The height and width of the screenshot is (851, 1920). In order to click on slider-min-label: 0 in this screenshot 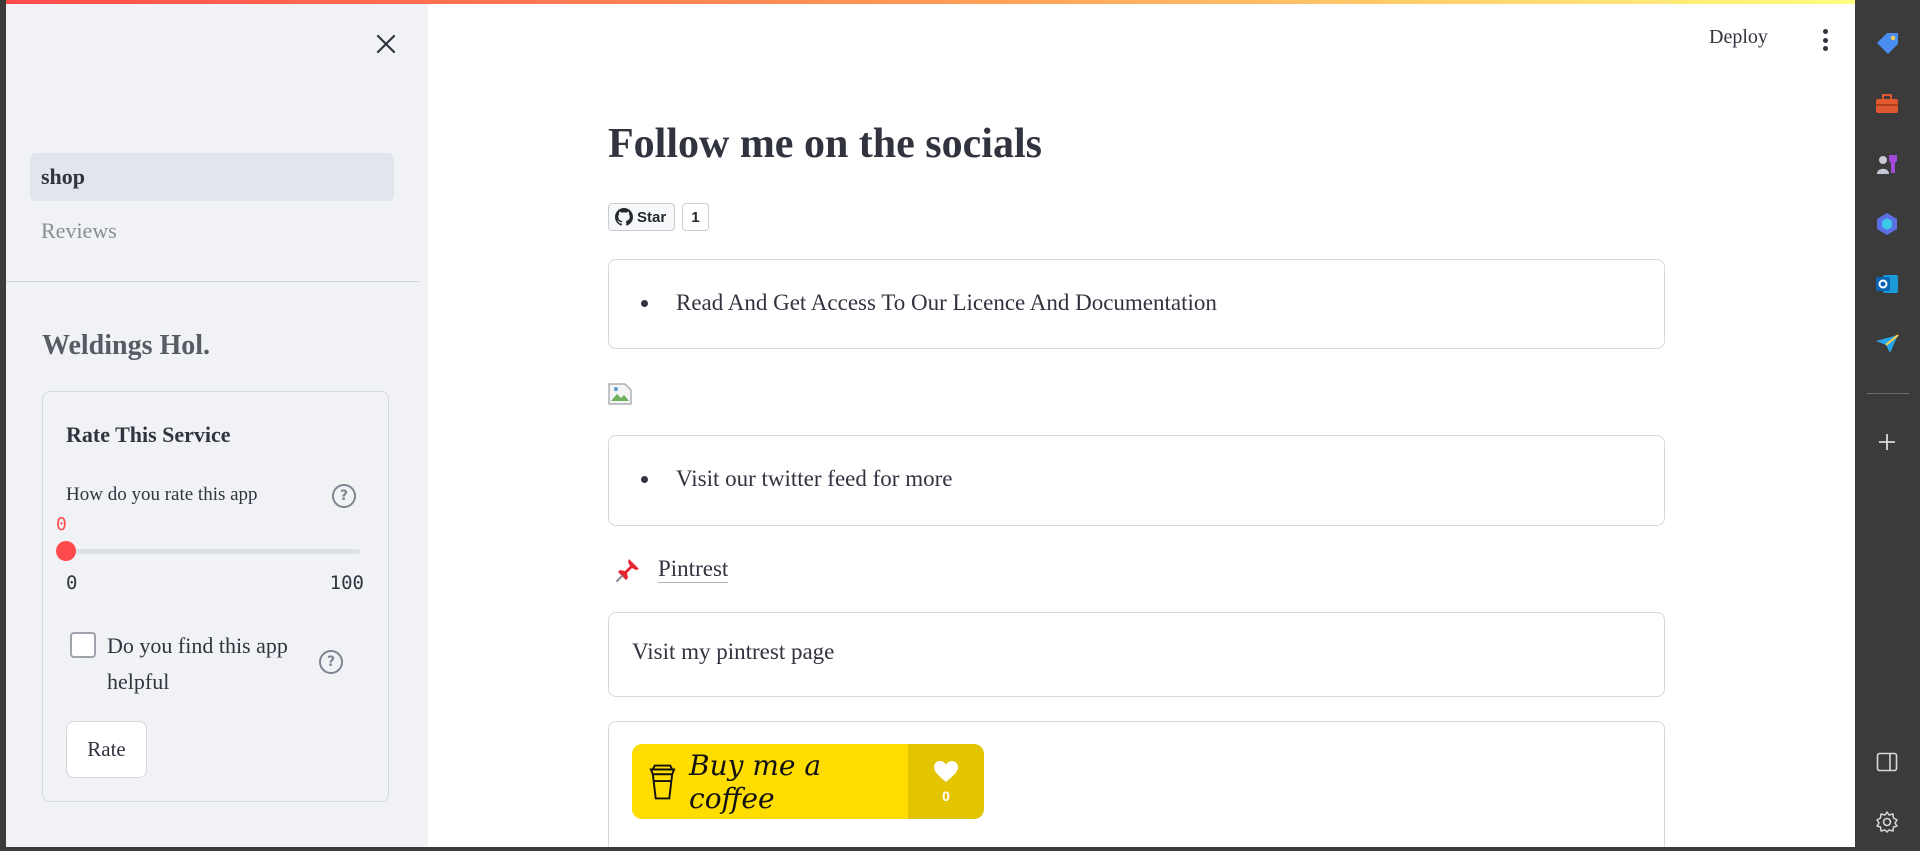, I will do `click(72, 583)`.